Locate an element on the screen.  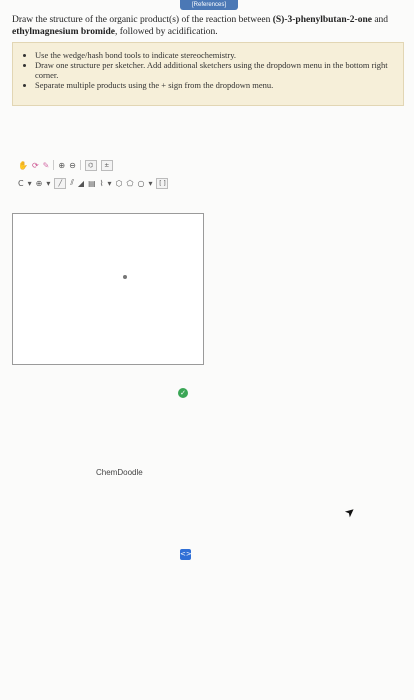
ring-icon: ⬠ is located at coordinates (130, 183).